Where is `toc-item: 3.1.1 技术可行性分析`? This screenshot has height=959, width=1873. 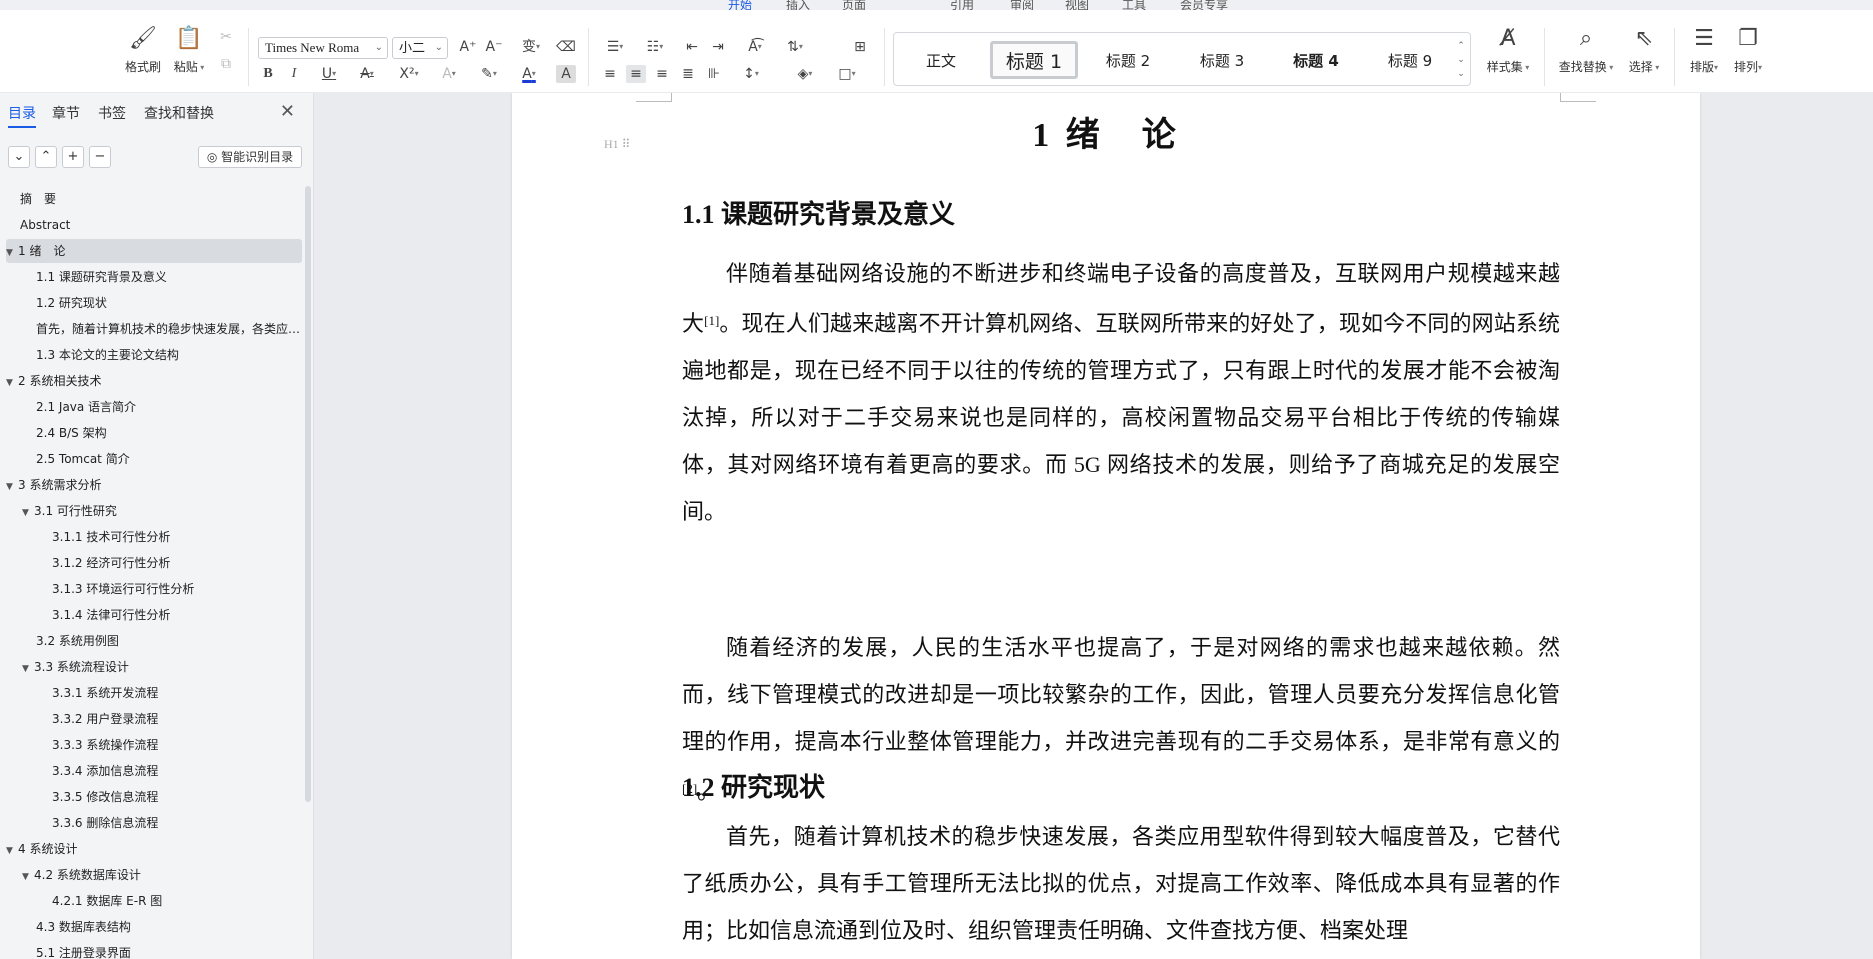
toc-item: 3.1.1 技术可行性分析 is located at coordinates (154, 537).